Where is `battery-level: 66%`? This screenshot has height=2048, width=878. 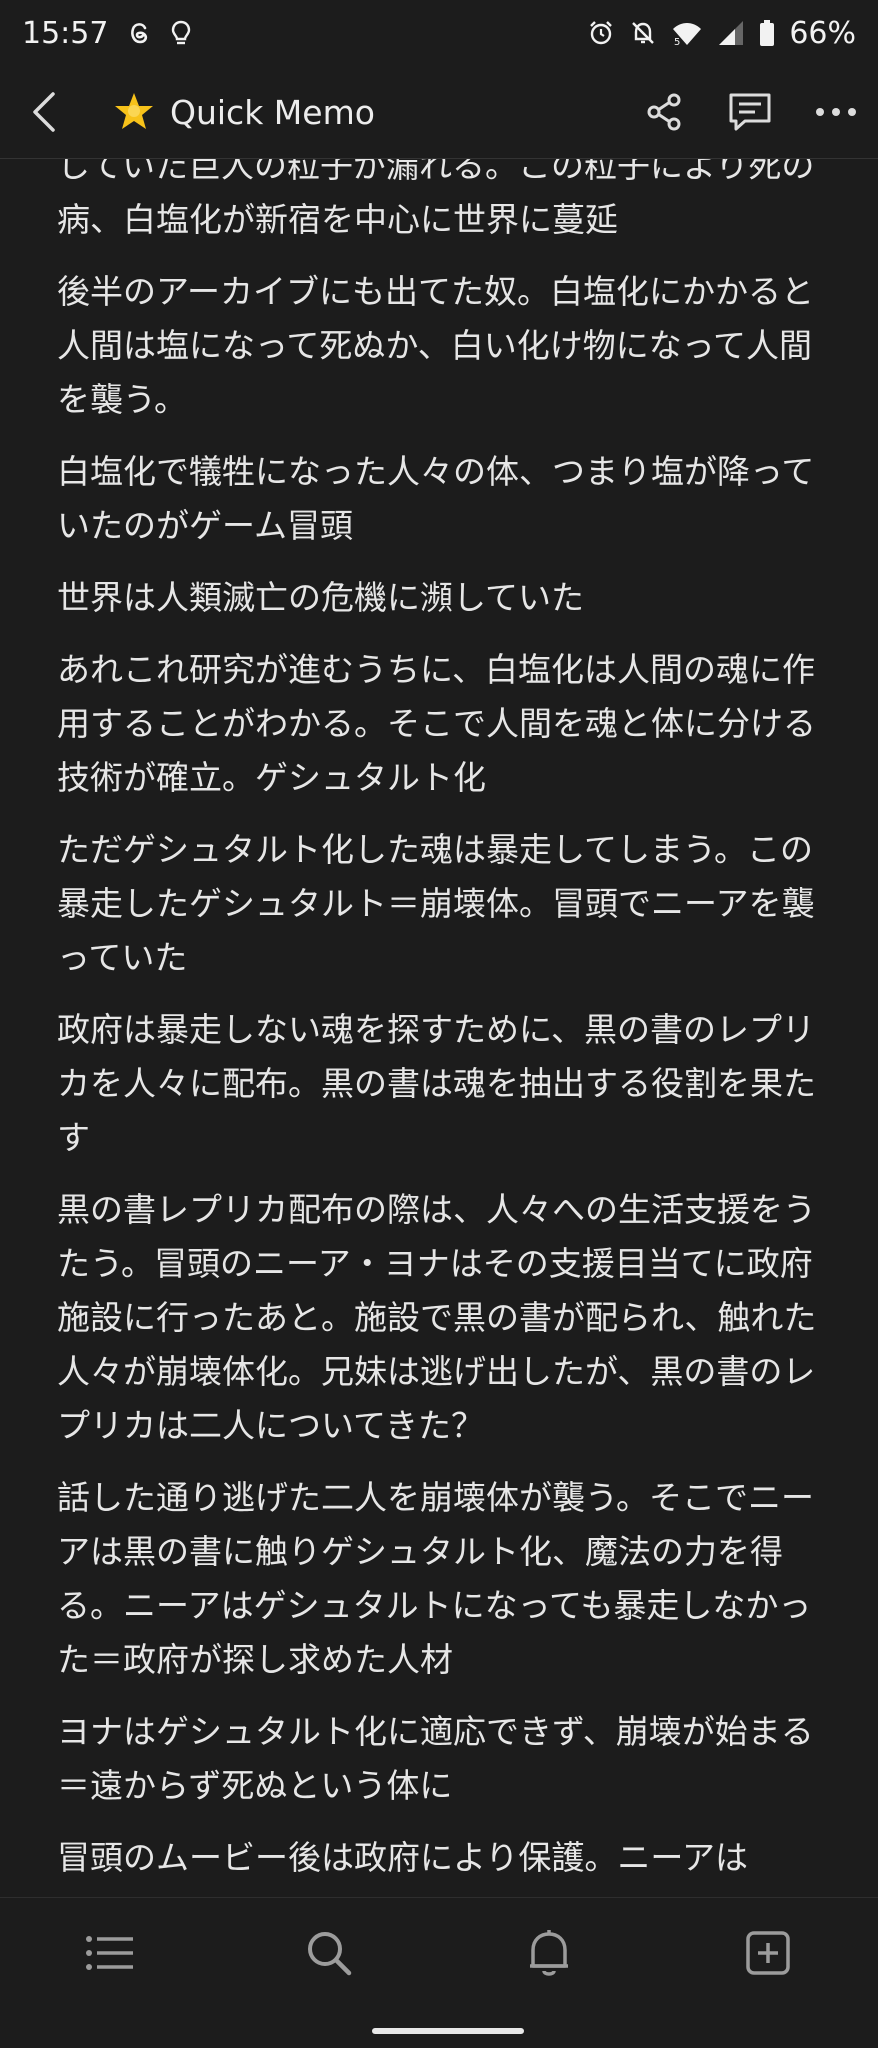
battery-level: 66% is located at coordinates (822, 33).